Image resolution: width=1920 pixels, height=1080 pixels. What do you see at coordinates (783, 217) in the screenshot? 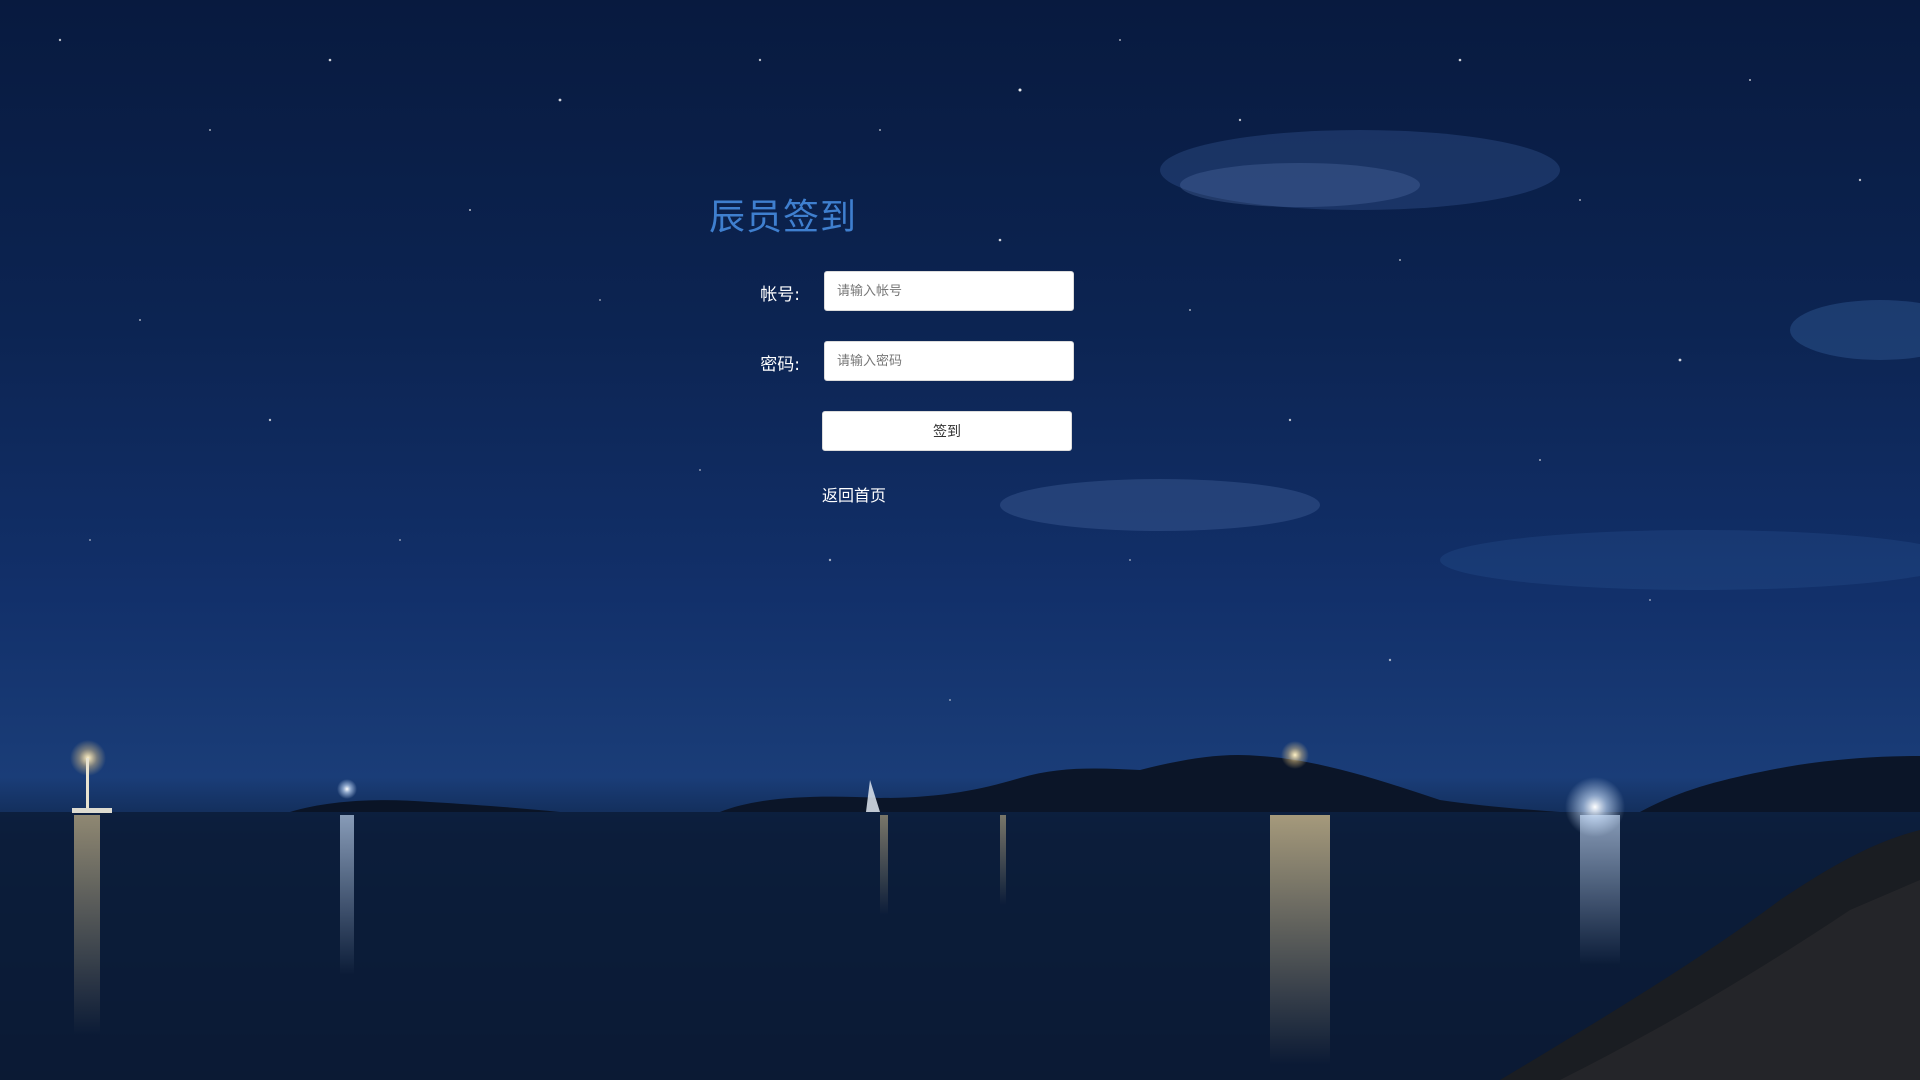
I see `page-title: 辰员签到` at bounding box center [783, 217].